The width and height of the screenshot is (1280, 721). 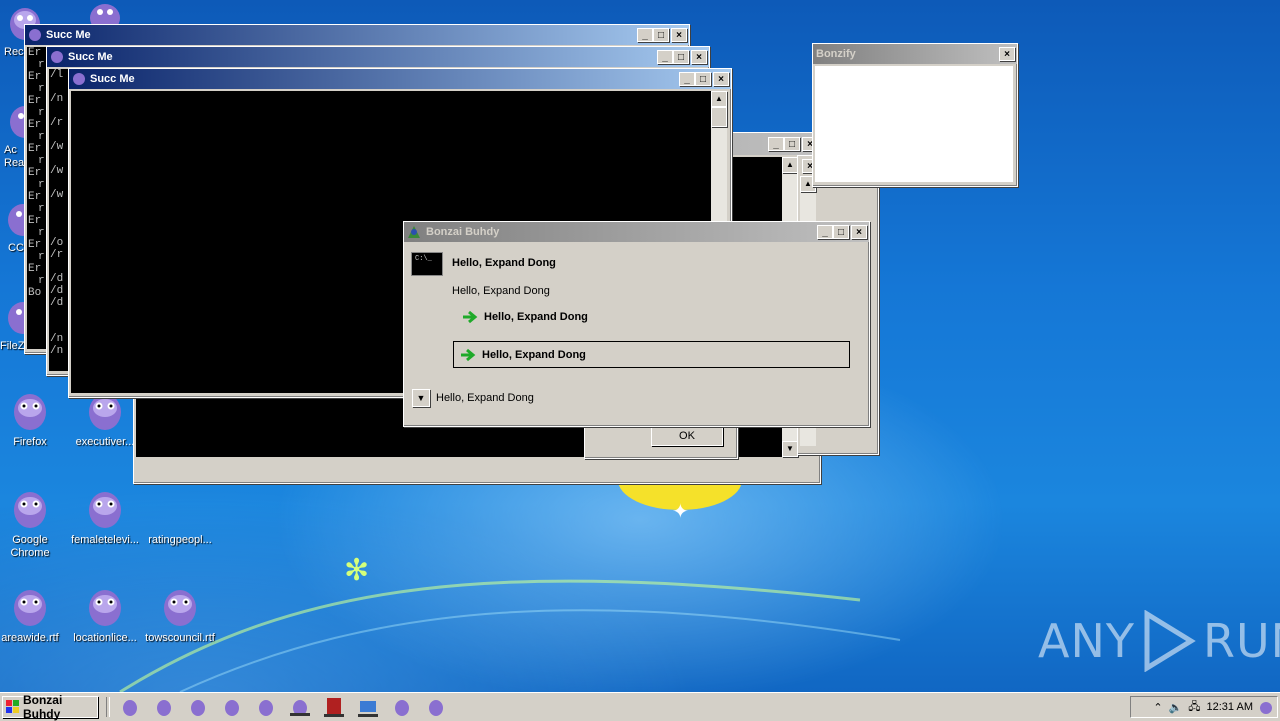 I want to click on arrow-right-icon, so click(x=468, y=354).